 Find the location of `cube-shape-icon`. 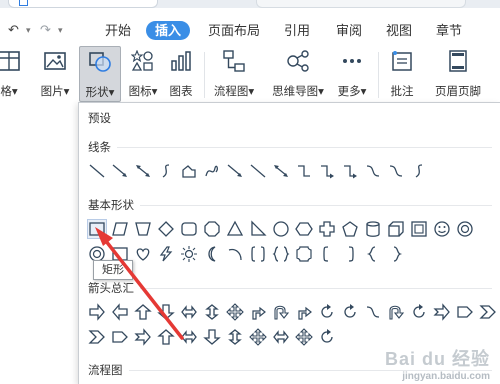

cube-shape-icon is located at coordinates (396, 229).